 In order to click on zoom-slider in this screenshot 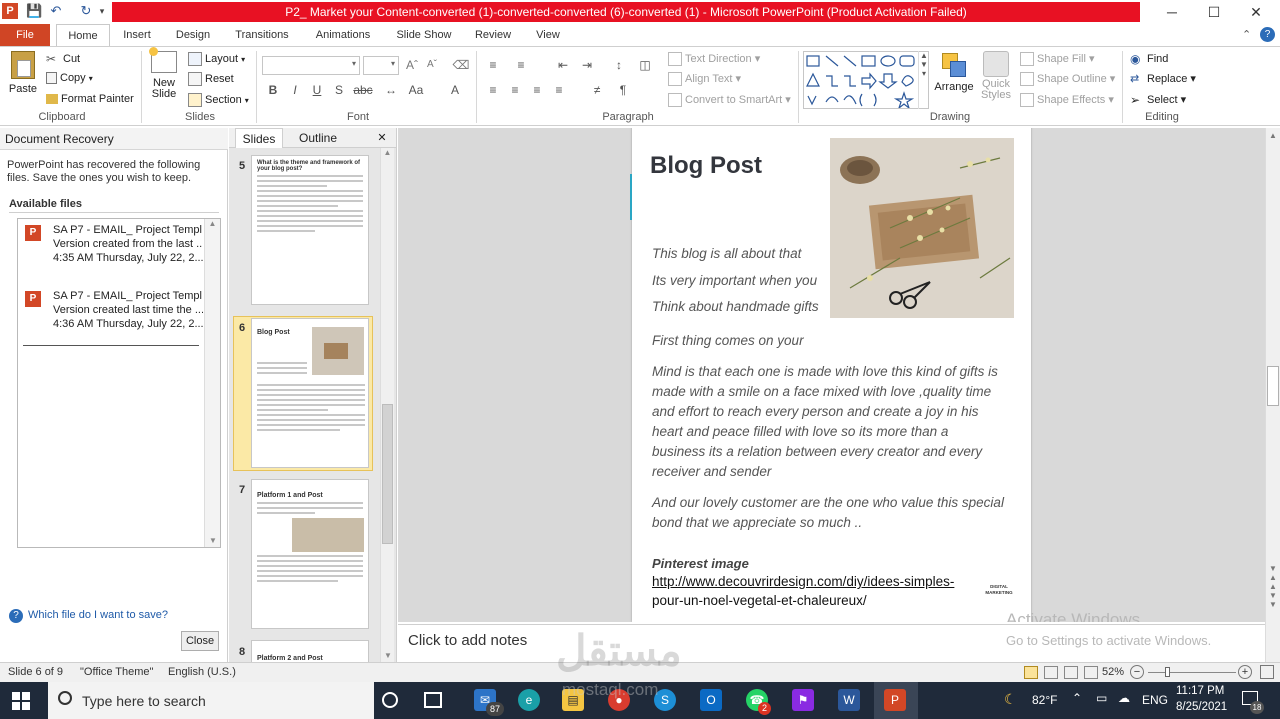, I will do `click(1192, 672)`.